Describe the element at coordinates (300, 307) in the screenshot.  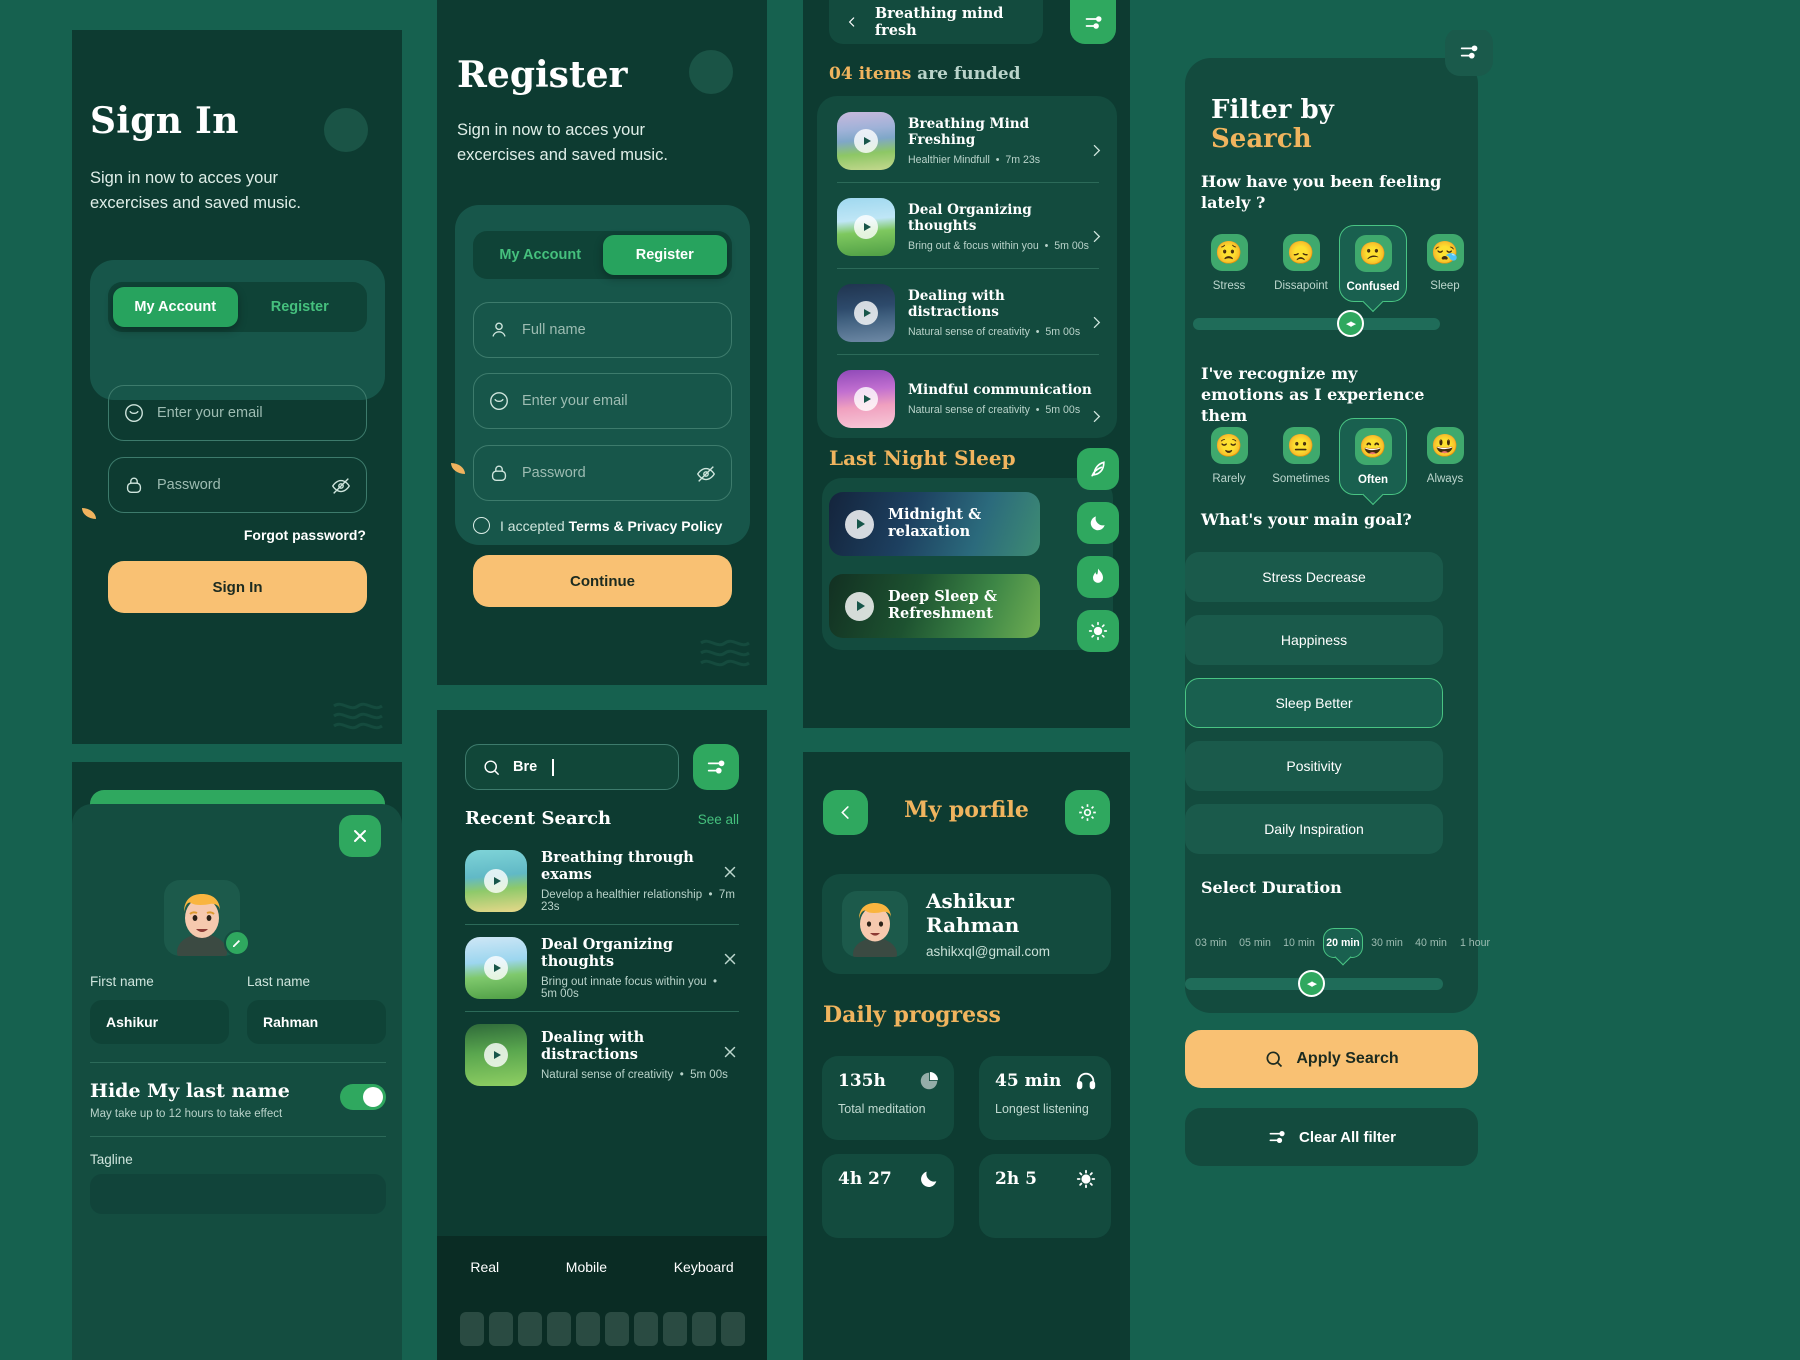
I see `tab-register: Register` at that location.